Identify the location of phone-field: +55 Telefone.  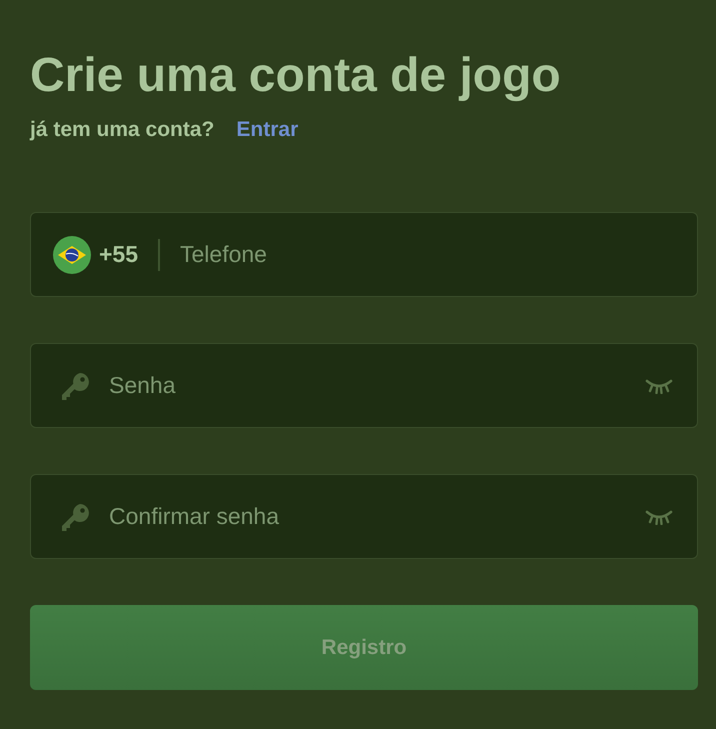
(364, 254).